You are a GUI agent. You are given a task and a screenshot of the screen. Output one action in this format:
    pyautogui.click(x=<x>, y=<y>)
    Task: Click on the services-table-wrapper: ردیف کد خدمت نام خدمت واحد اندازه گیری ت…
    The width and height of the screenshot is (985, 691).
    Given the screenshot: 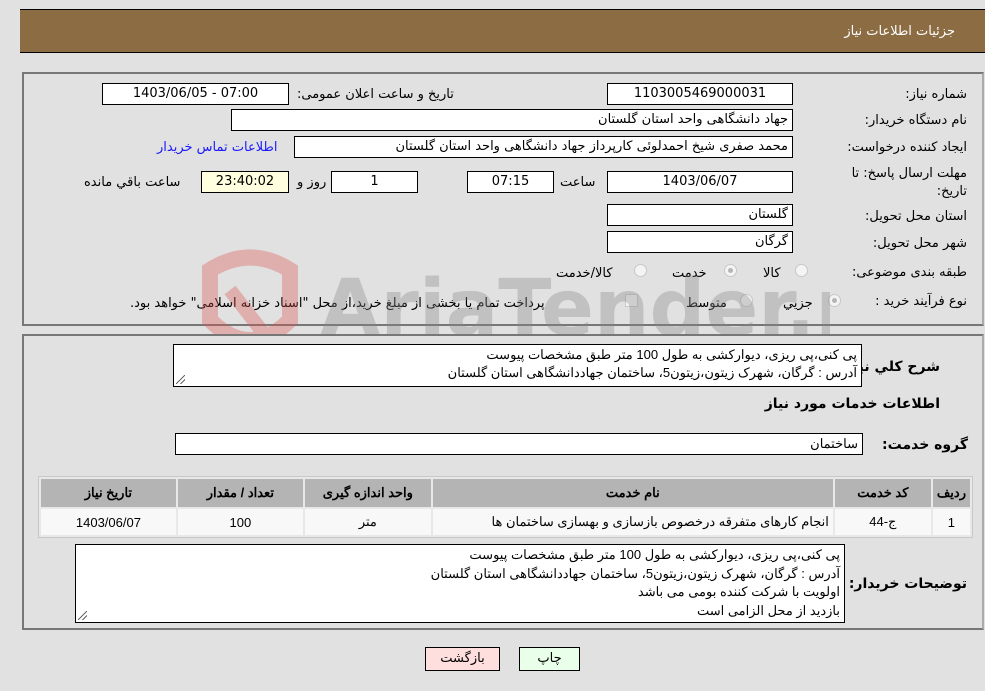 What is the action you would take?
    pyautogui.click(x=505, y=507)
    